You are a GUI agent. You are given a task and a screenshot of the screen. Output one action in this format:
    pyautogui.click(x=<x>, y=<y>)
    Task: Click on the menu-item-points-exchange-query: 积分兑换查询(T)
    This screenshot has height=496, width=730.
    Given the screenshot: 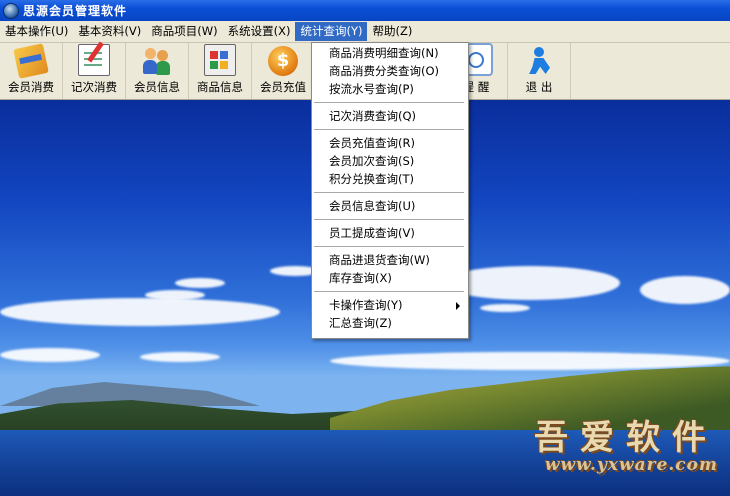 What is the action you would take?
    pyautogui.click(x=390, y=179)
    